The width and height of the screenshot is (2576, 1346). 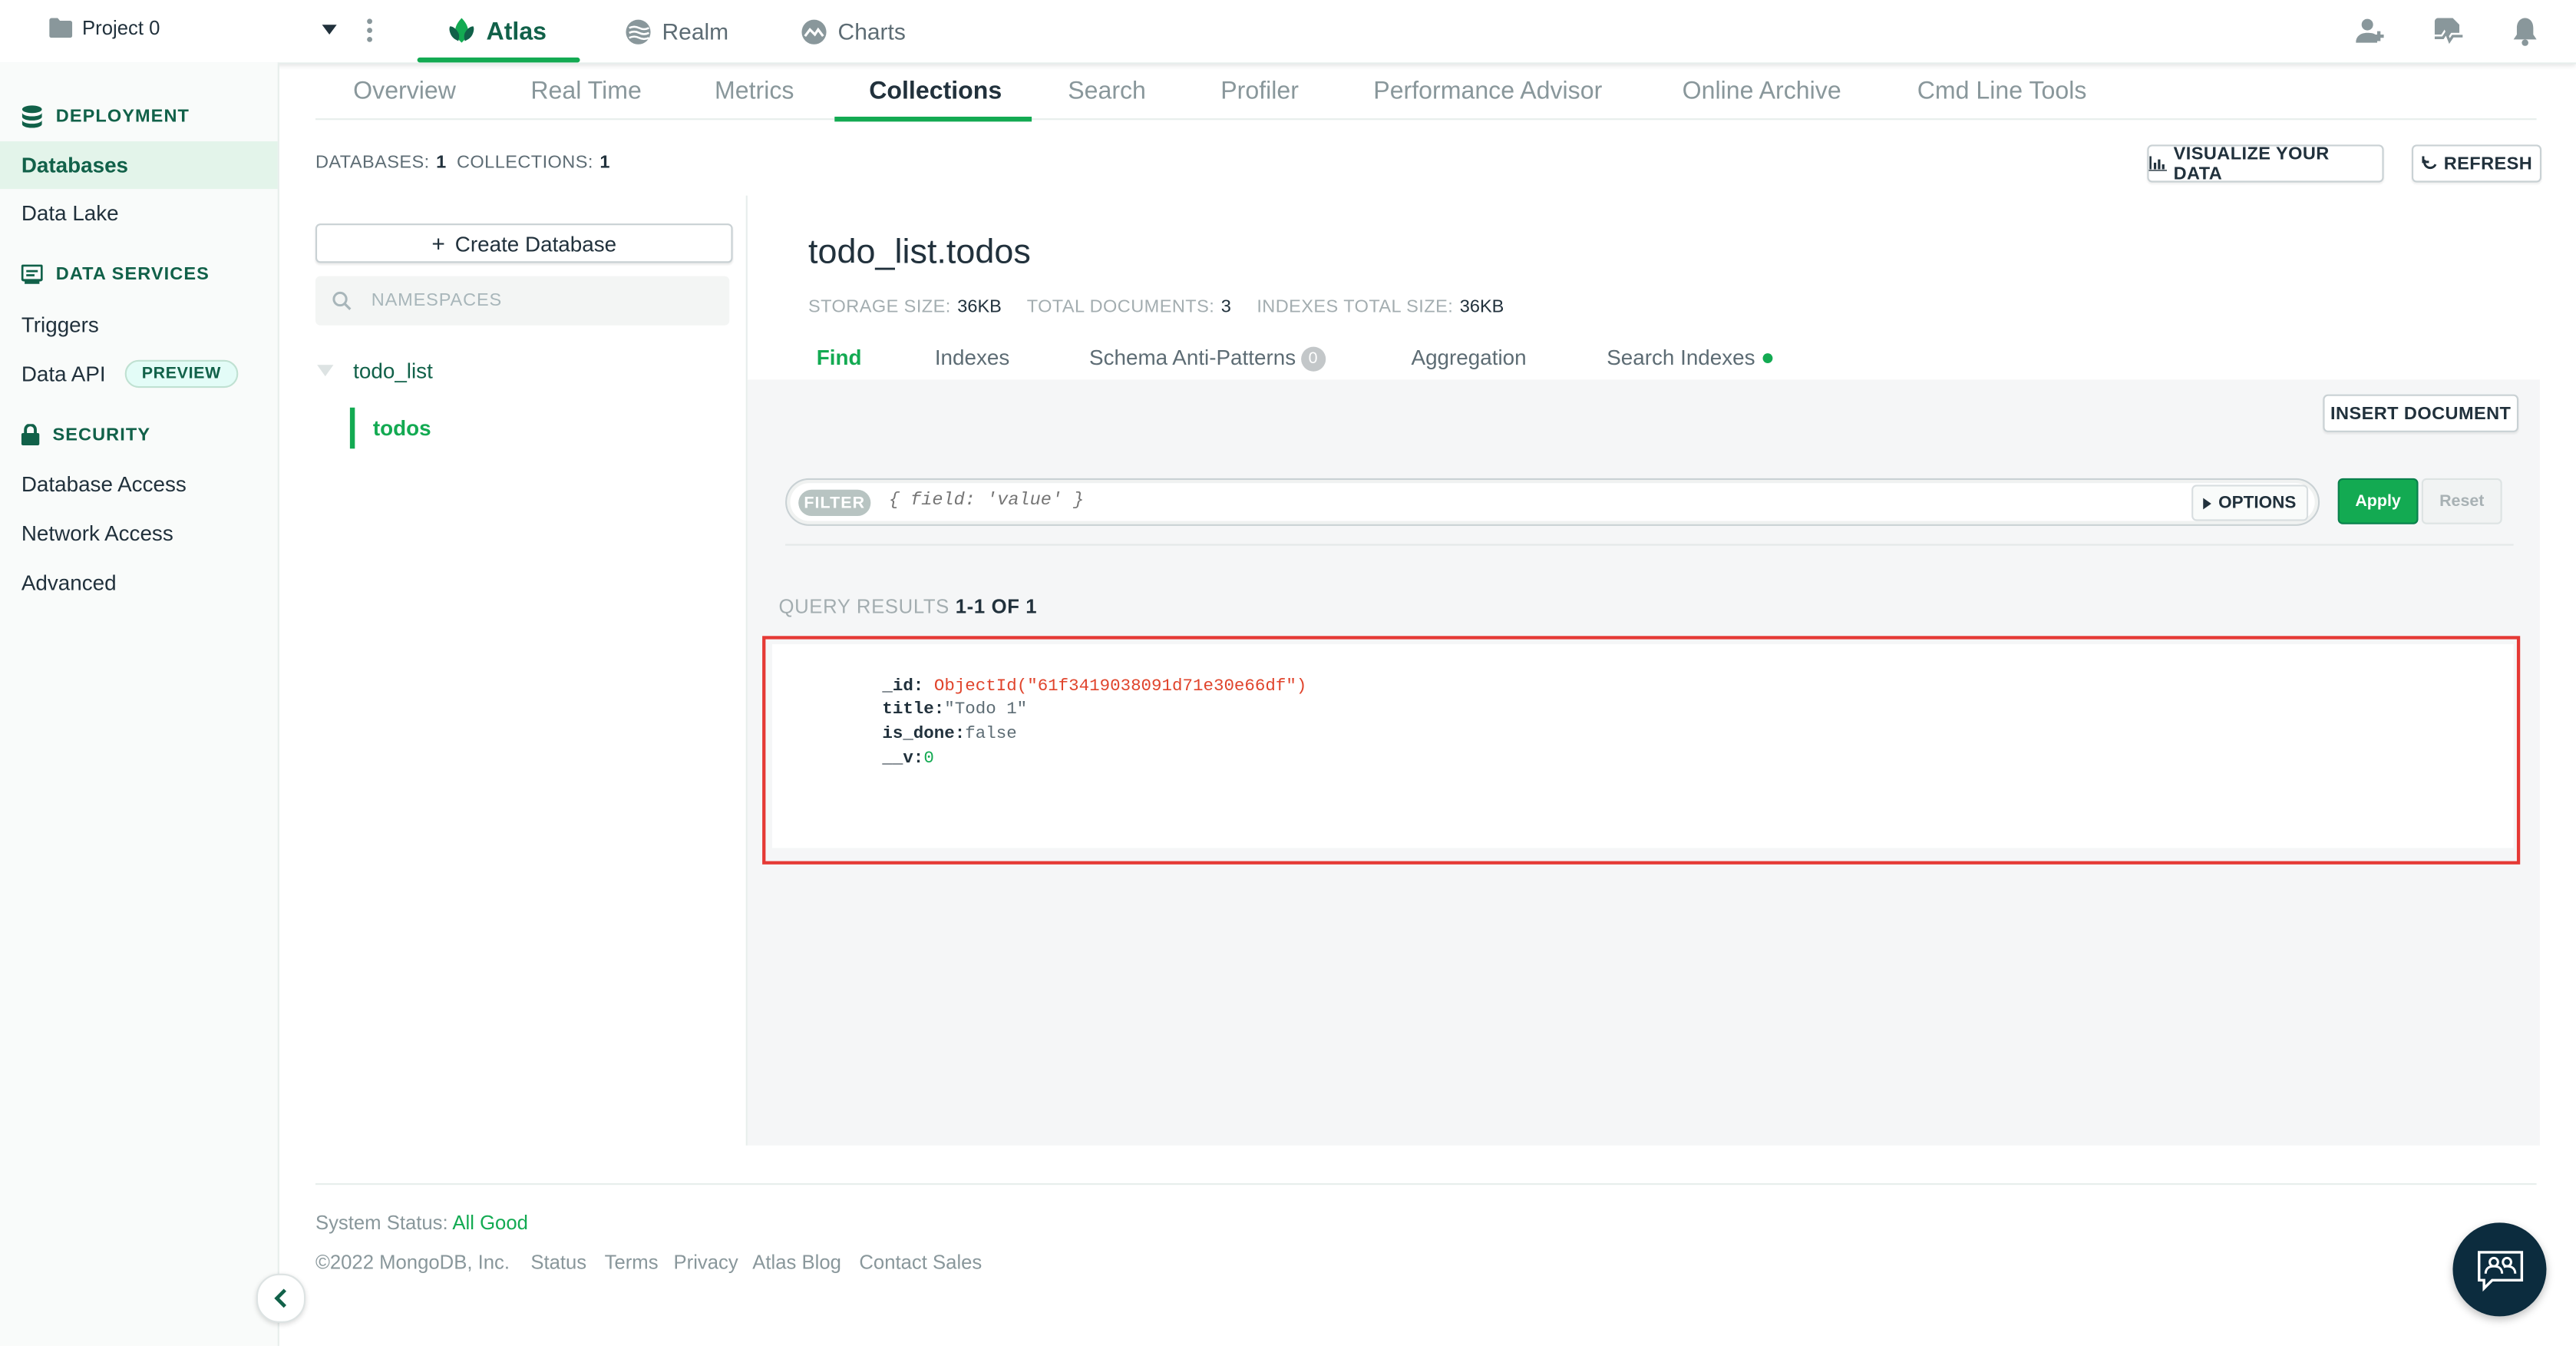 I want to click on search-indexes-label: Search Indexes, so click(x=1681, y=358).